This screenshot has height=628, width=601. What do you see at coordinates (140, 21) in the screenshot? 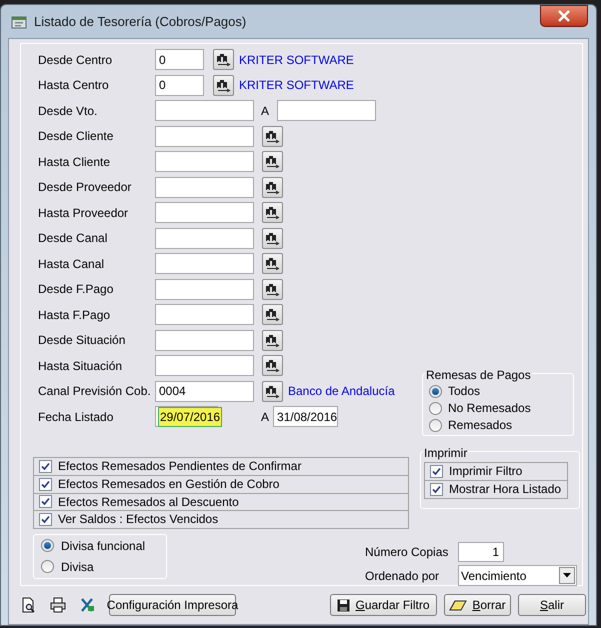
I see `window-title: Listado de Tesorería (Cobros/Pagos)` at bounding box center [140, 21].